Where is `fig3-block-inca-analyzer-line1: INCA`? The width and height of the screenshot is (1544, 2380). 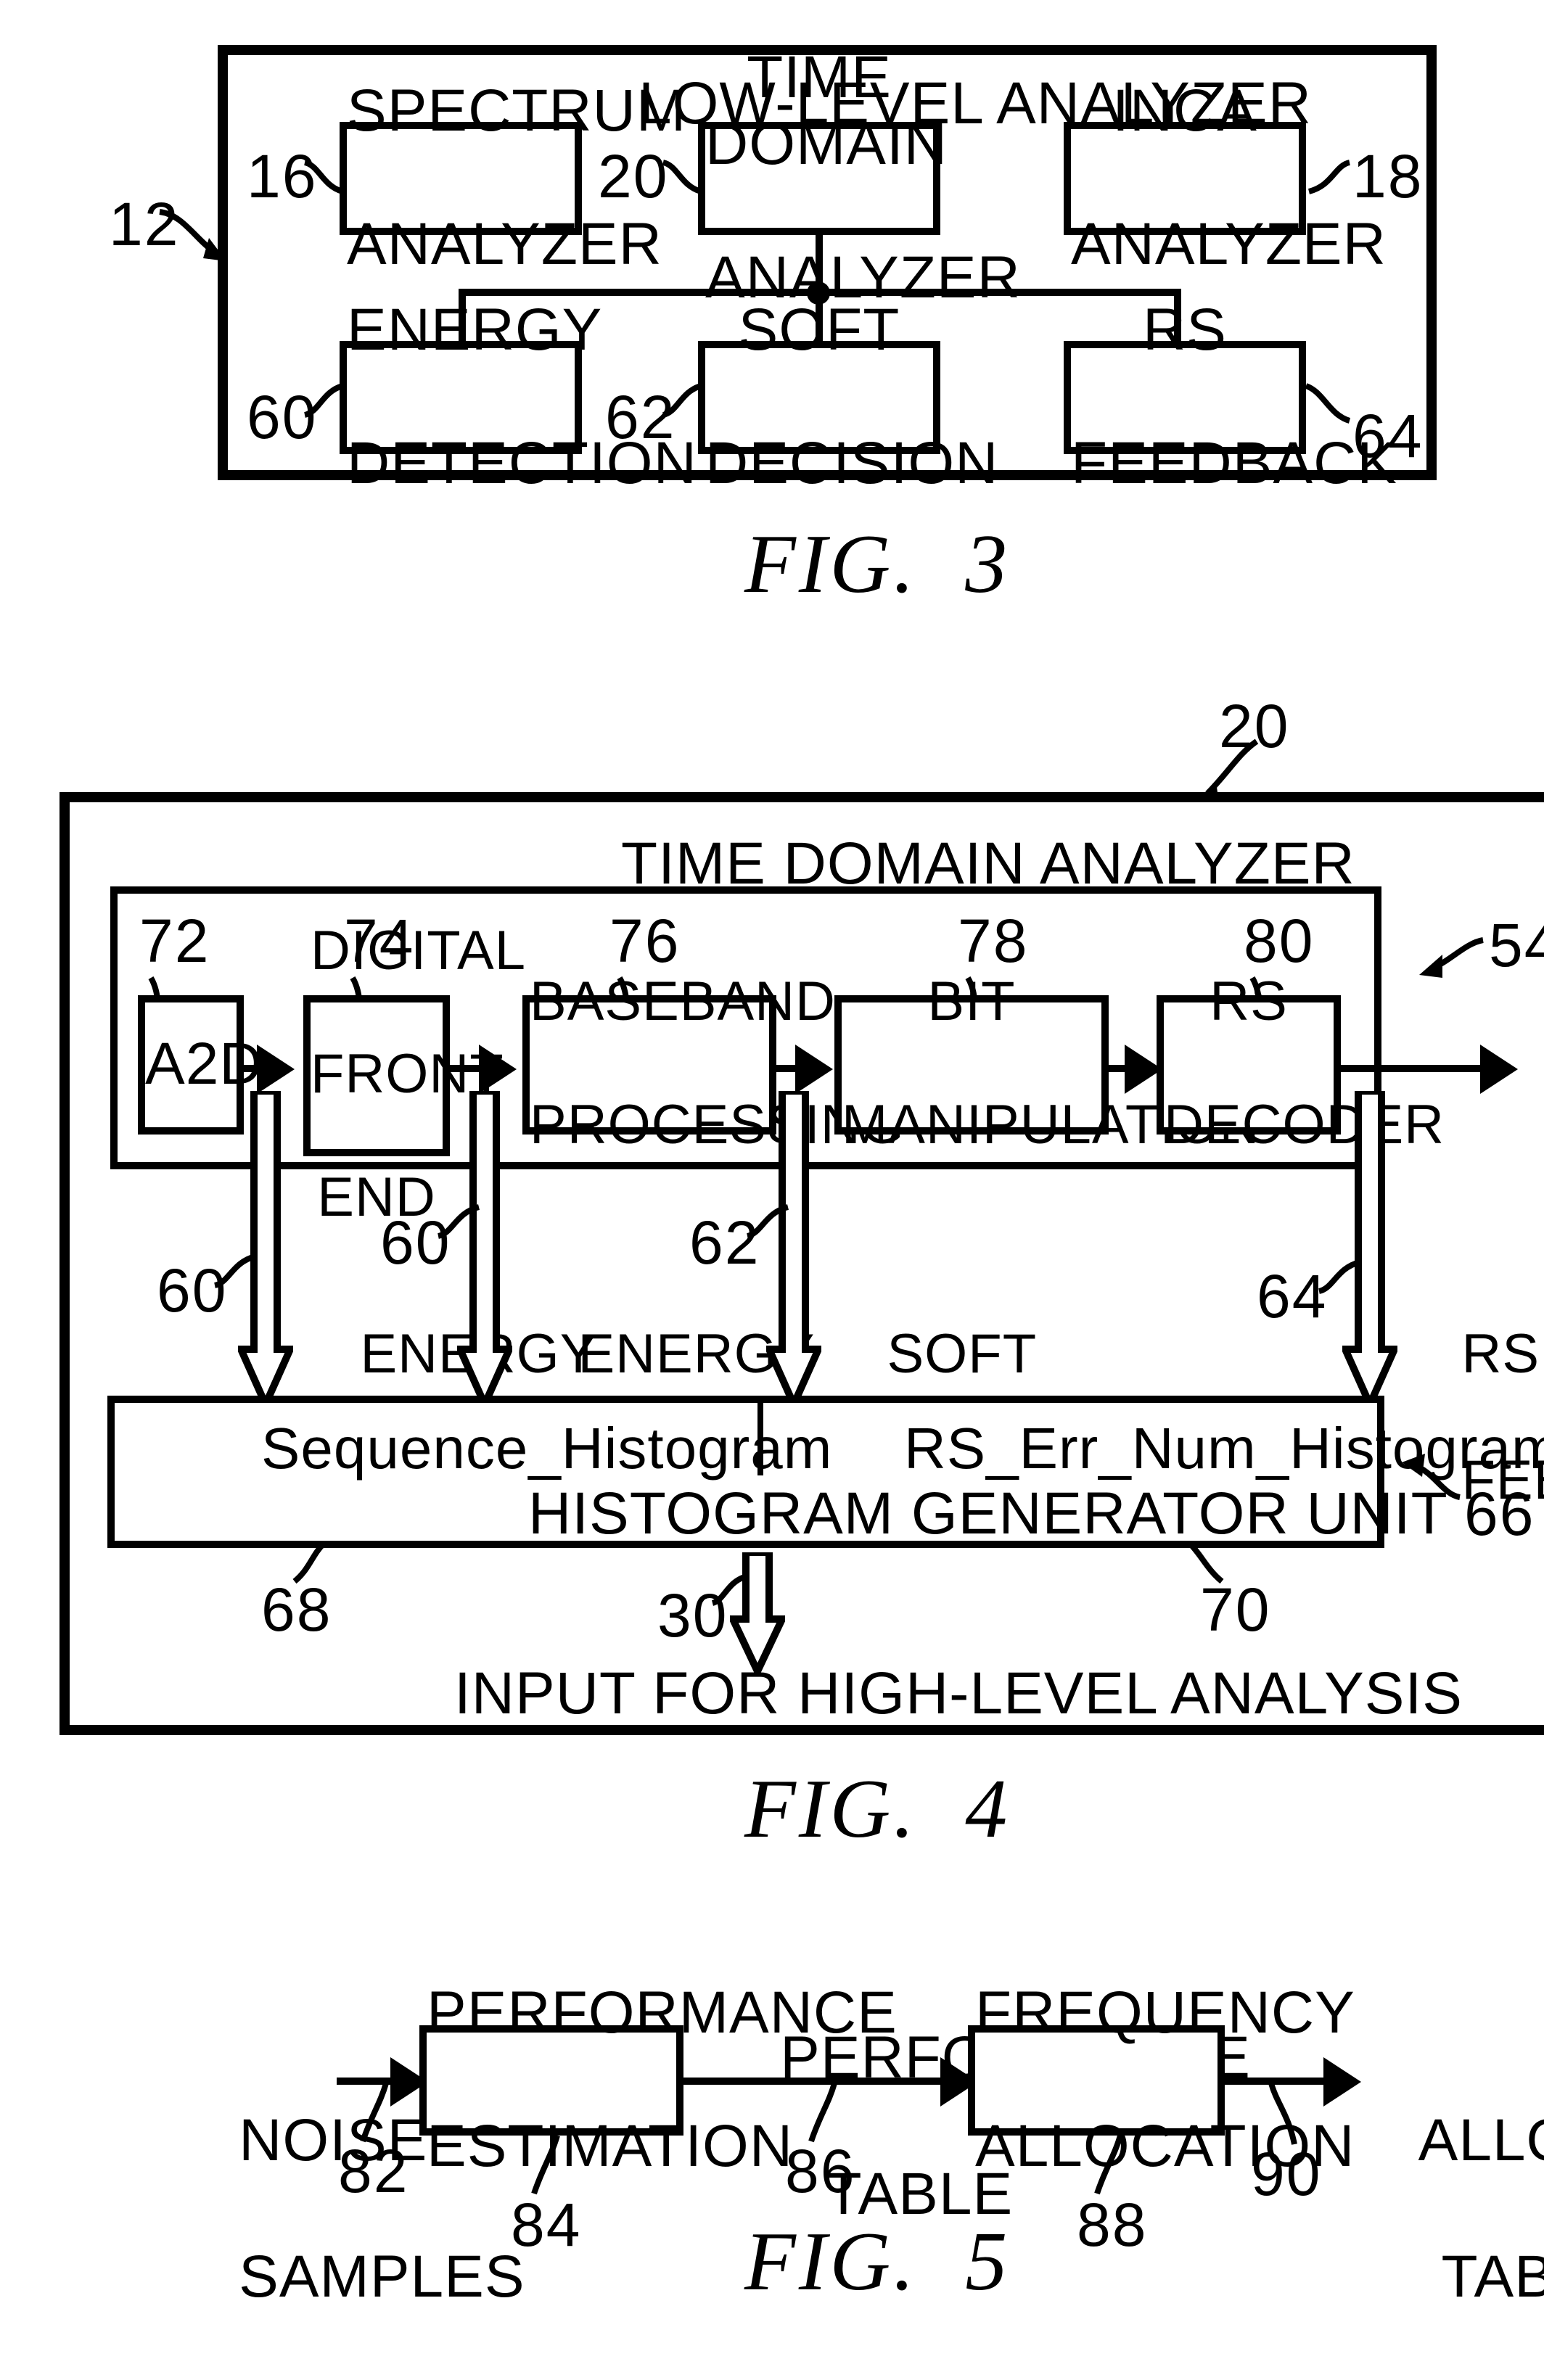 fig3-block-inca-analyzer-line1: INCA is located at coordinates (1184, 110).